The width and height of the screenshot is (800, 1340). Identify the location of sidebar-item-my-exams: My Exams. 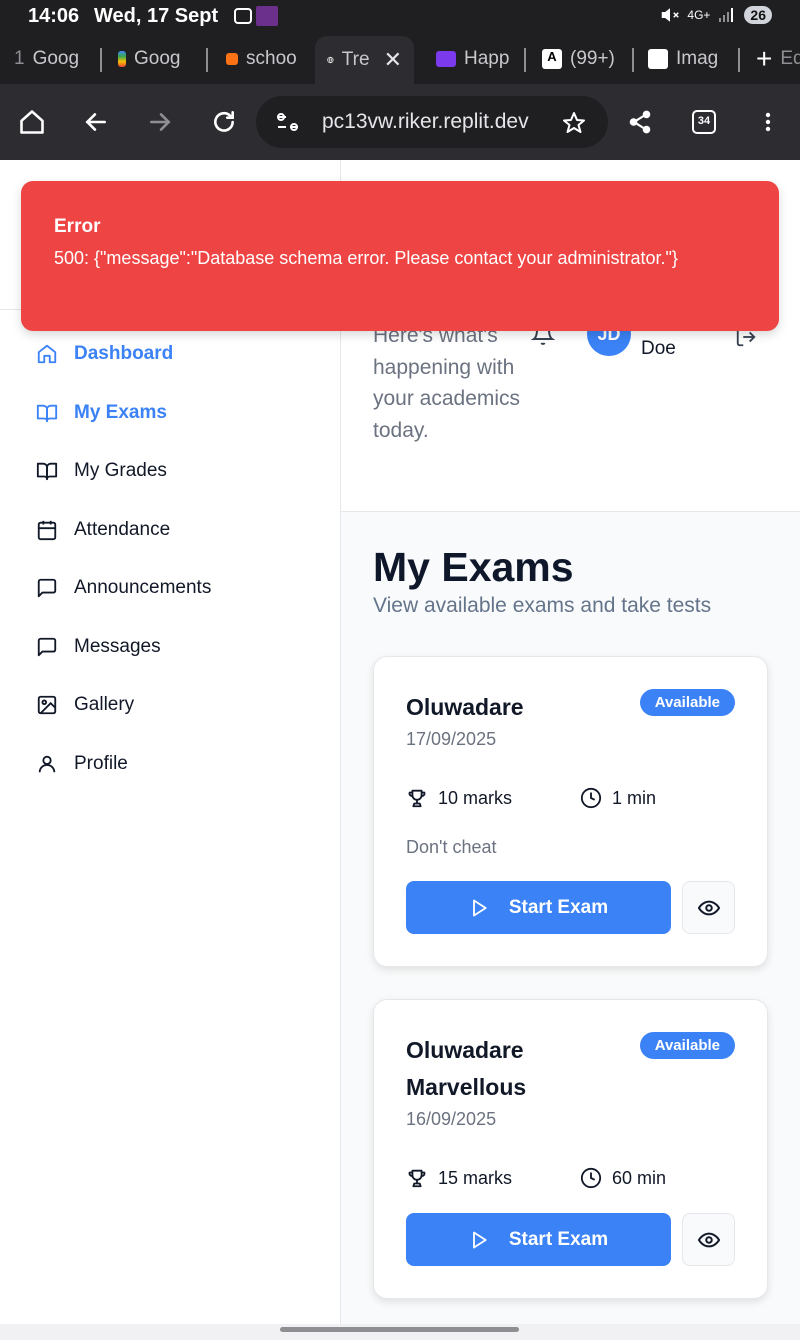
(101, 413).